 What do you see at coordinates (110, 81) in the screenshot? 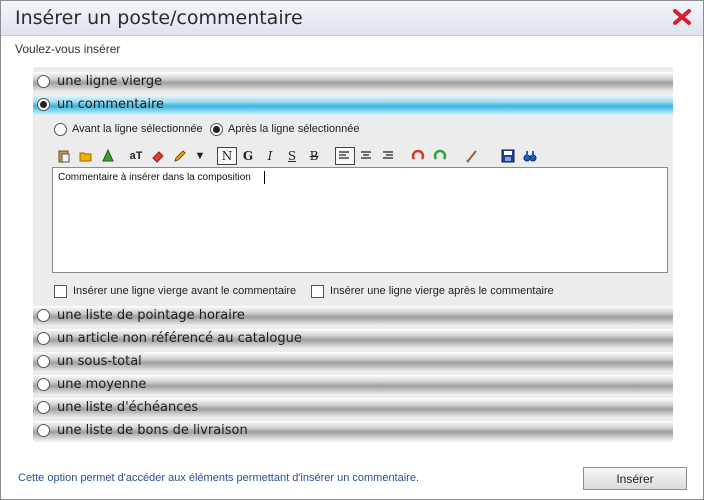
I see `option-label: une ligne vierge` at bounding box center [110, 81].